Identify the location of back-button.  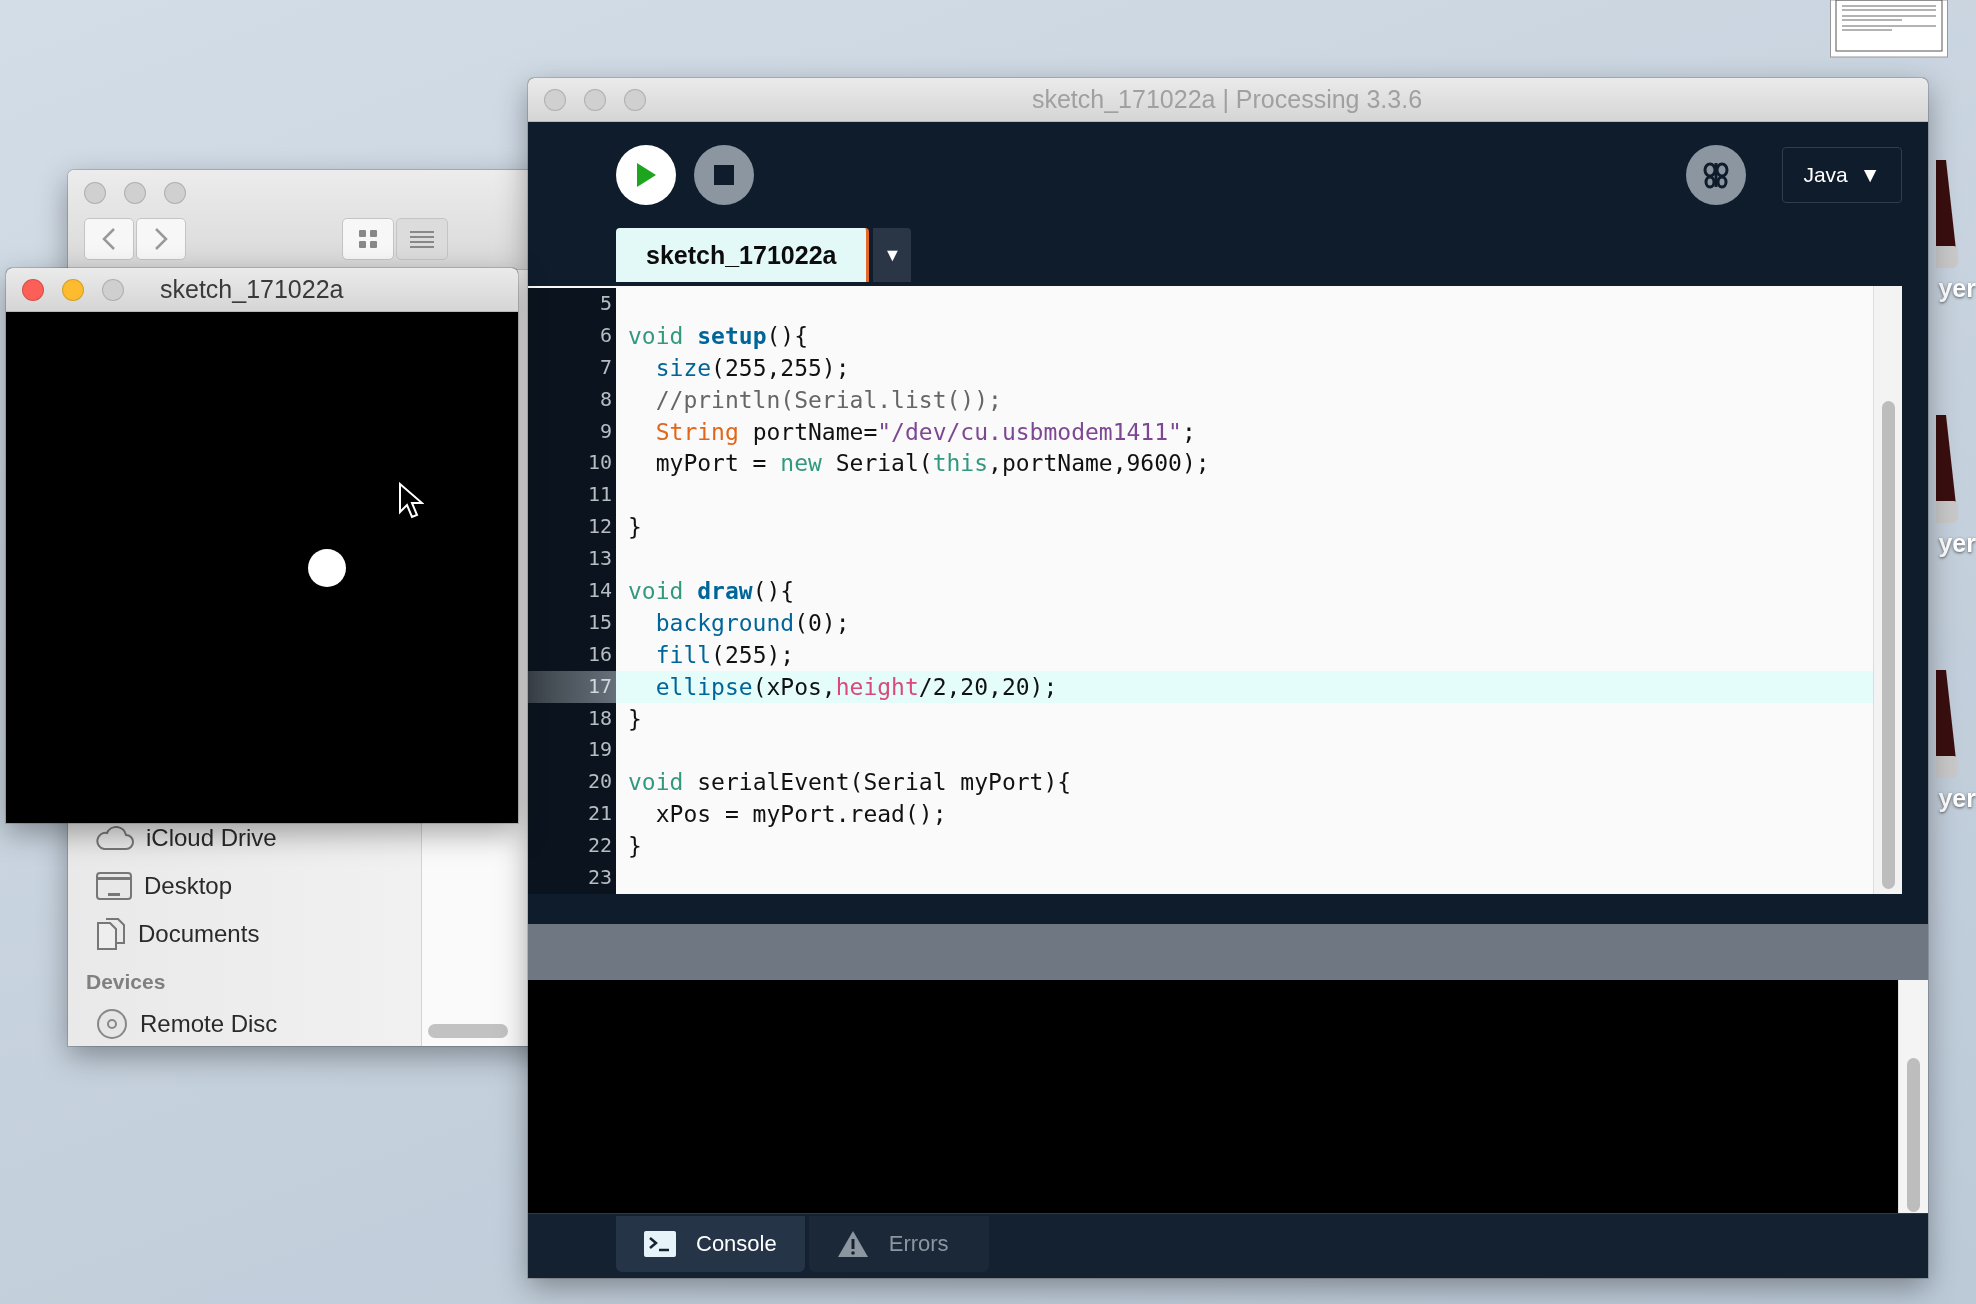
(109, 239).